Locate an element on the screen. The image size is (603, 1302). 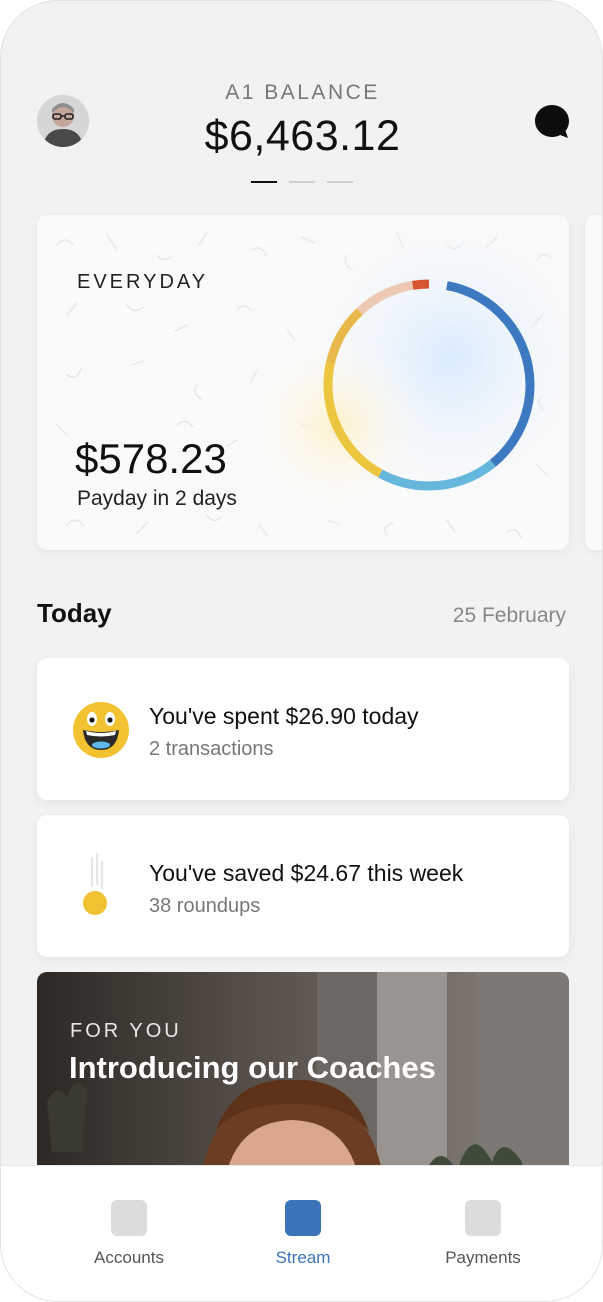
tab-stream: Stream is located at coordinates (303, 1233).